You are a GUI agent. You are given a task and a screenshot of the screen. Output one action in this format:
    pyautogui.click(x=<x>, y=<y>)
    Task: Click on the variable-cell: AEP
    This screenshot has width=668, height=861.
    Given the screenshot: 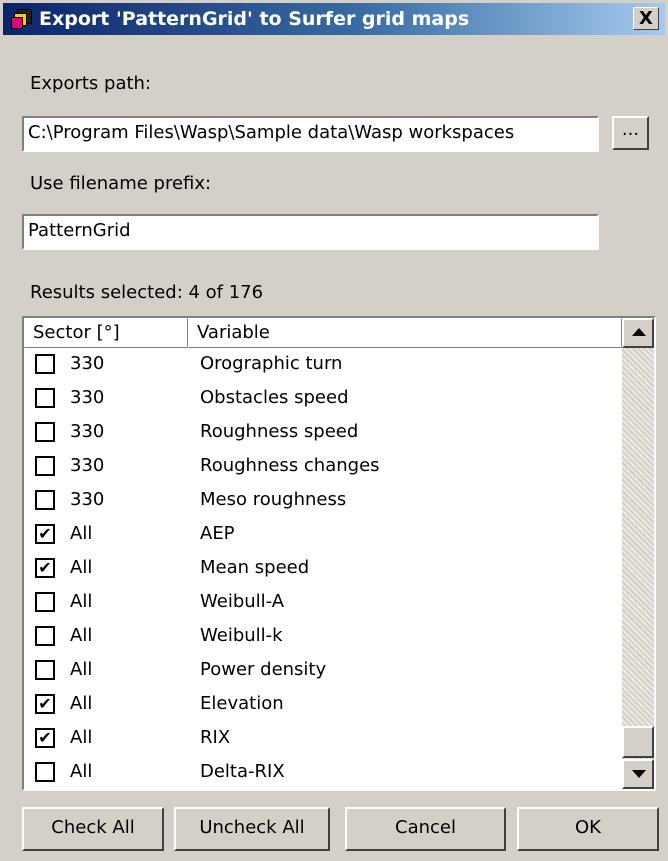 What is the action you would take?
    pyautogui.click(x=217, y=533)
    